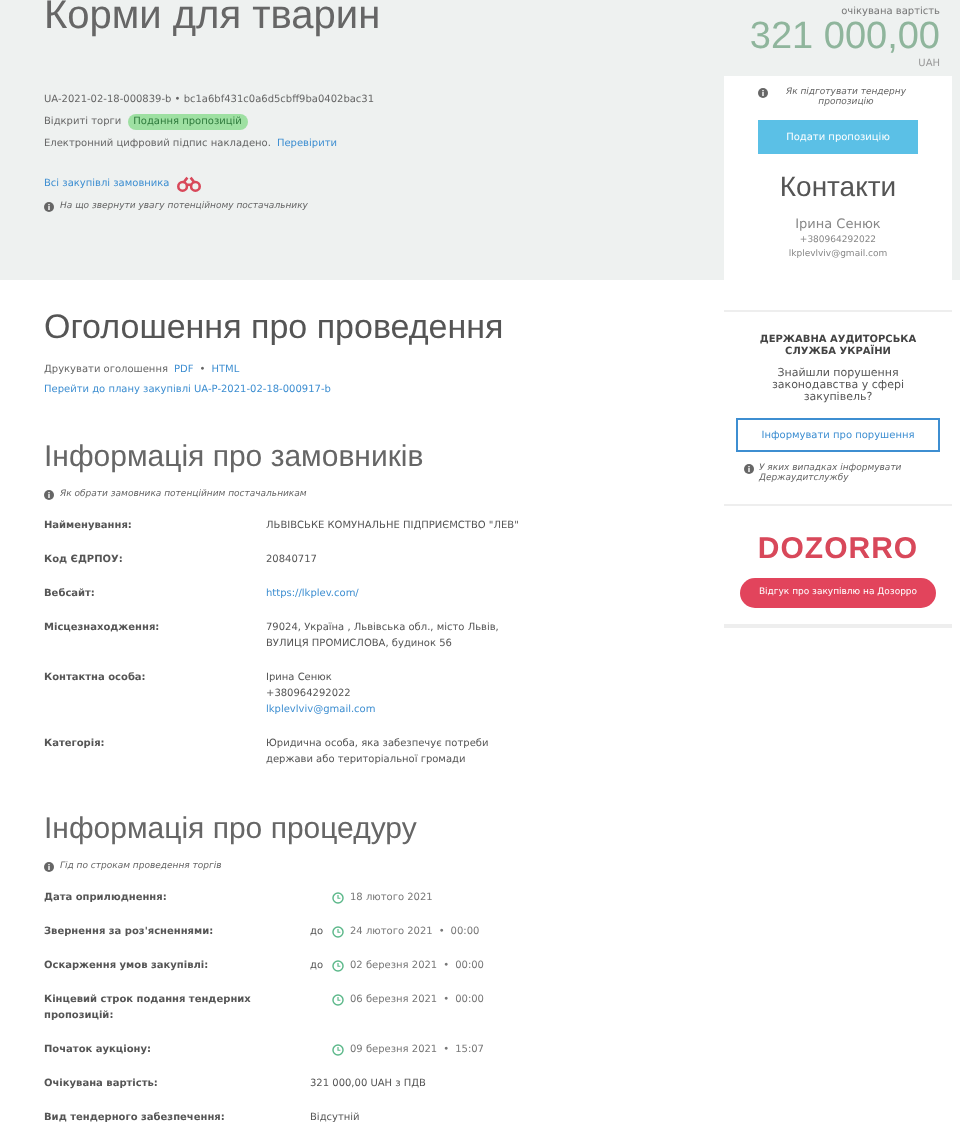 This screenshot has height=1124, width=960. What do you see at coordinates (275, 328) in the screenshot?
I see `section-heading: Оголошення про проведення` at bounding box center [275, 328].